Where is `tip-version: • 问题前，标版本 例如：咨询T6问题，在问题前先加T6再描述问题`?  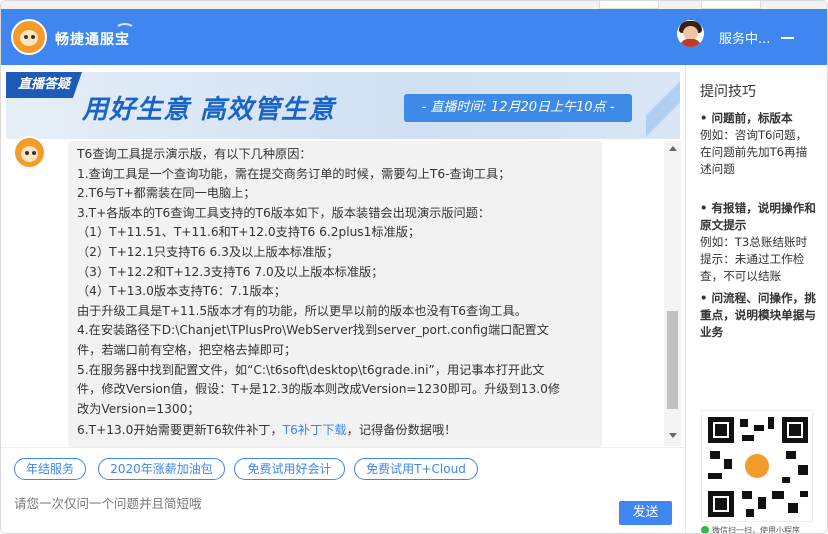 tip-version: • 问题前，标版本 例如：咨询T6问题，在问题前先加T6再描述问题 is located at coordinates (759, 144).